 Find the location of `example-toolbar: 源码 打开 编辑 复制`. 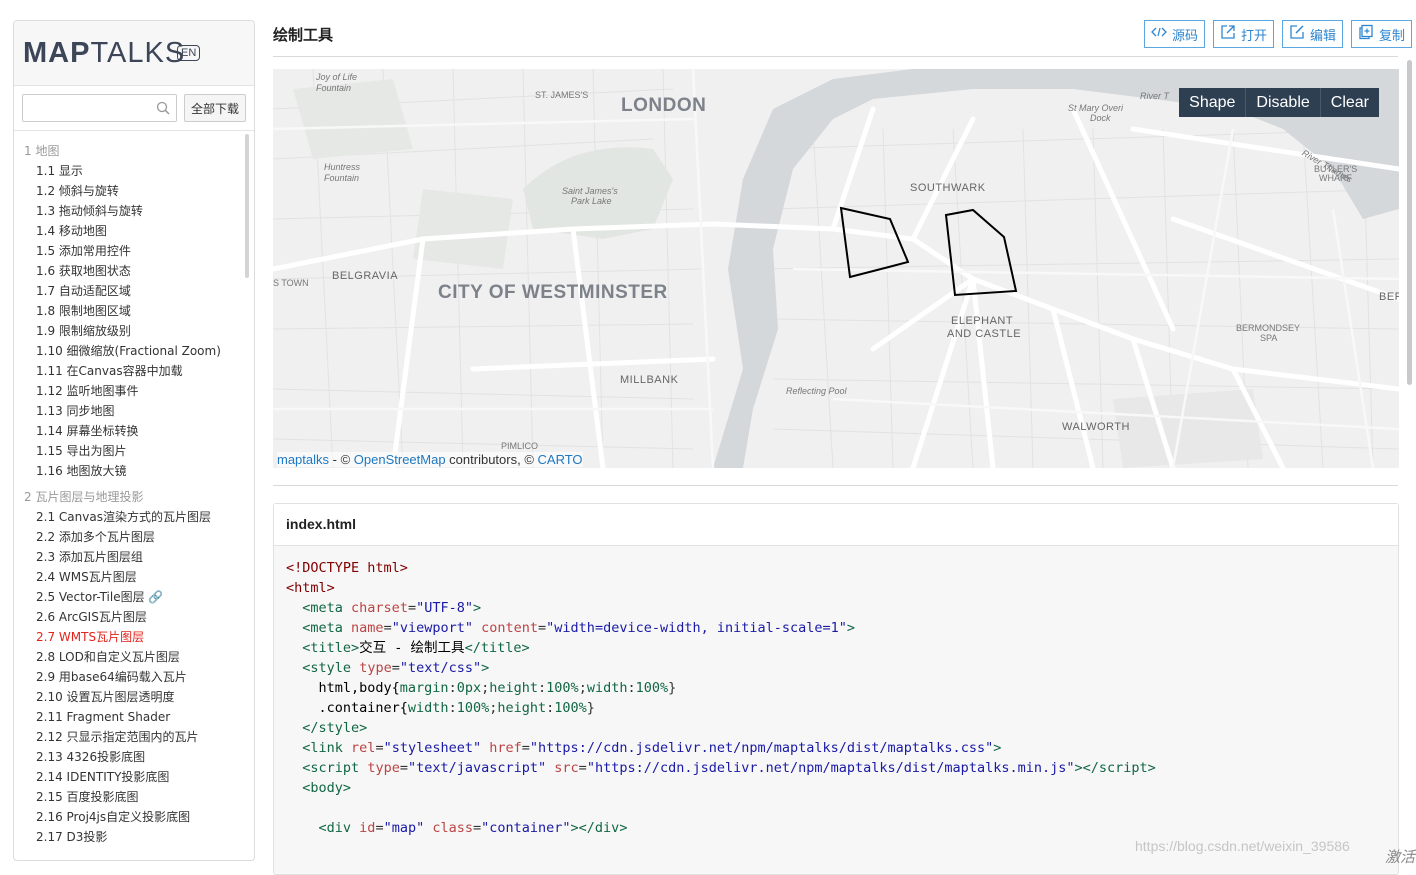

example-toolbar: 源码 打开 编辑 复制 is located at coordinates (1277, 34).